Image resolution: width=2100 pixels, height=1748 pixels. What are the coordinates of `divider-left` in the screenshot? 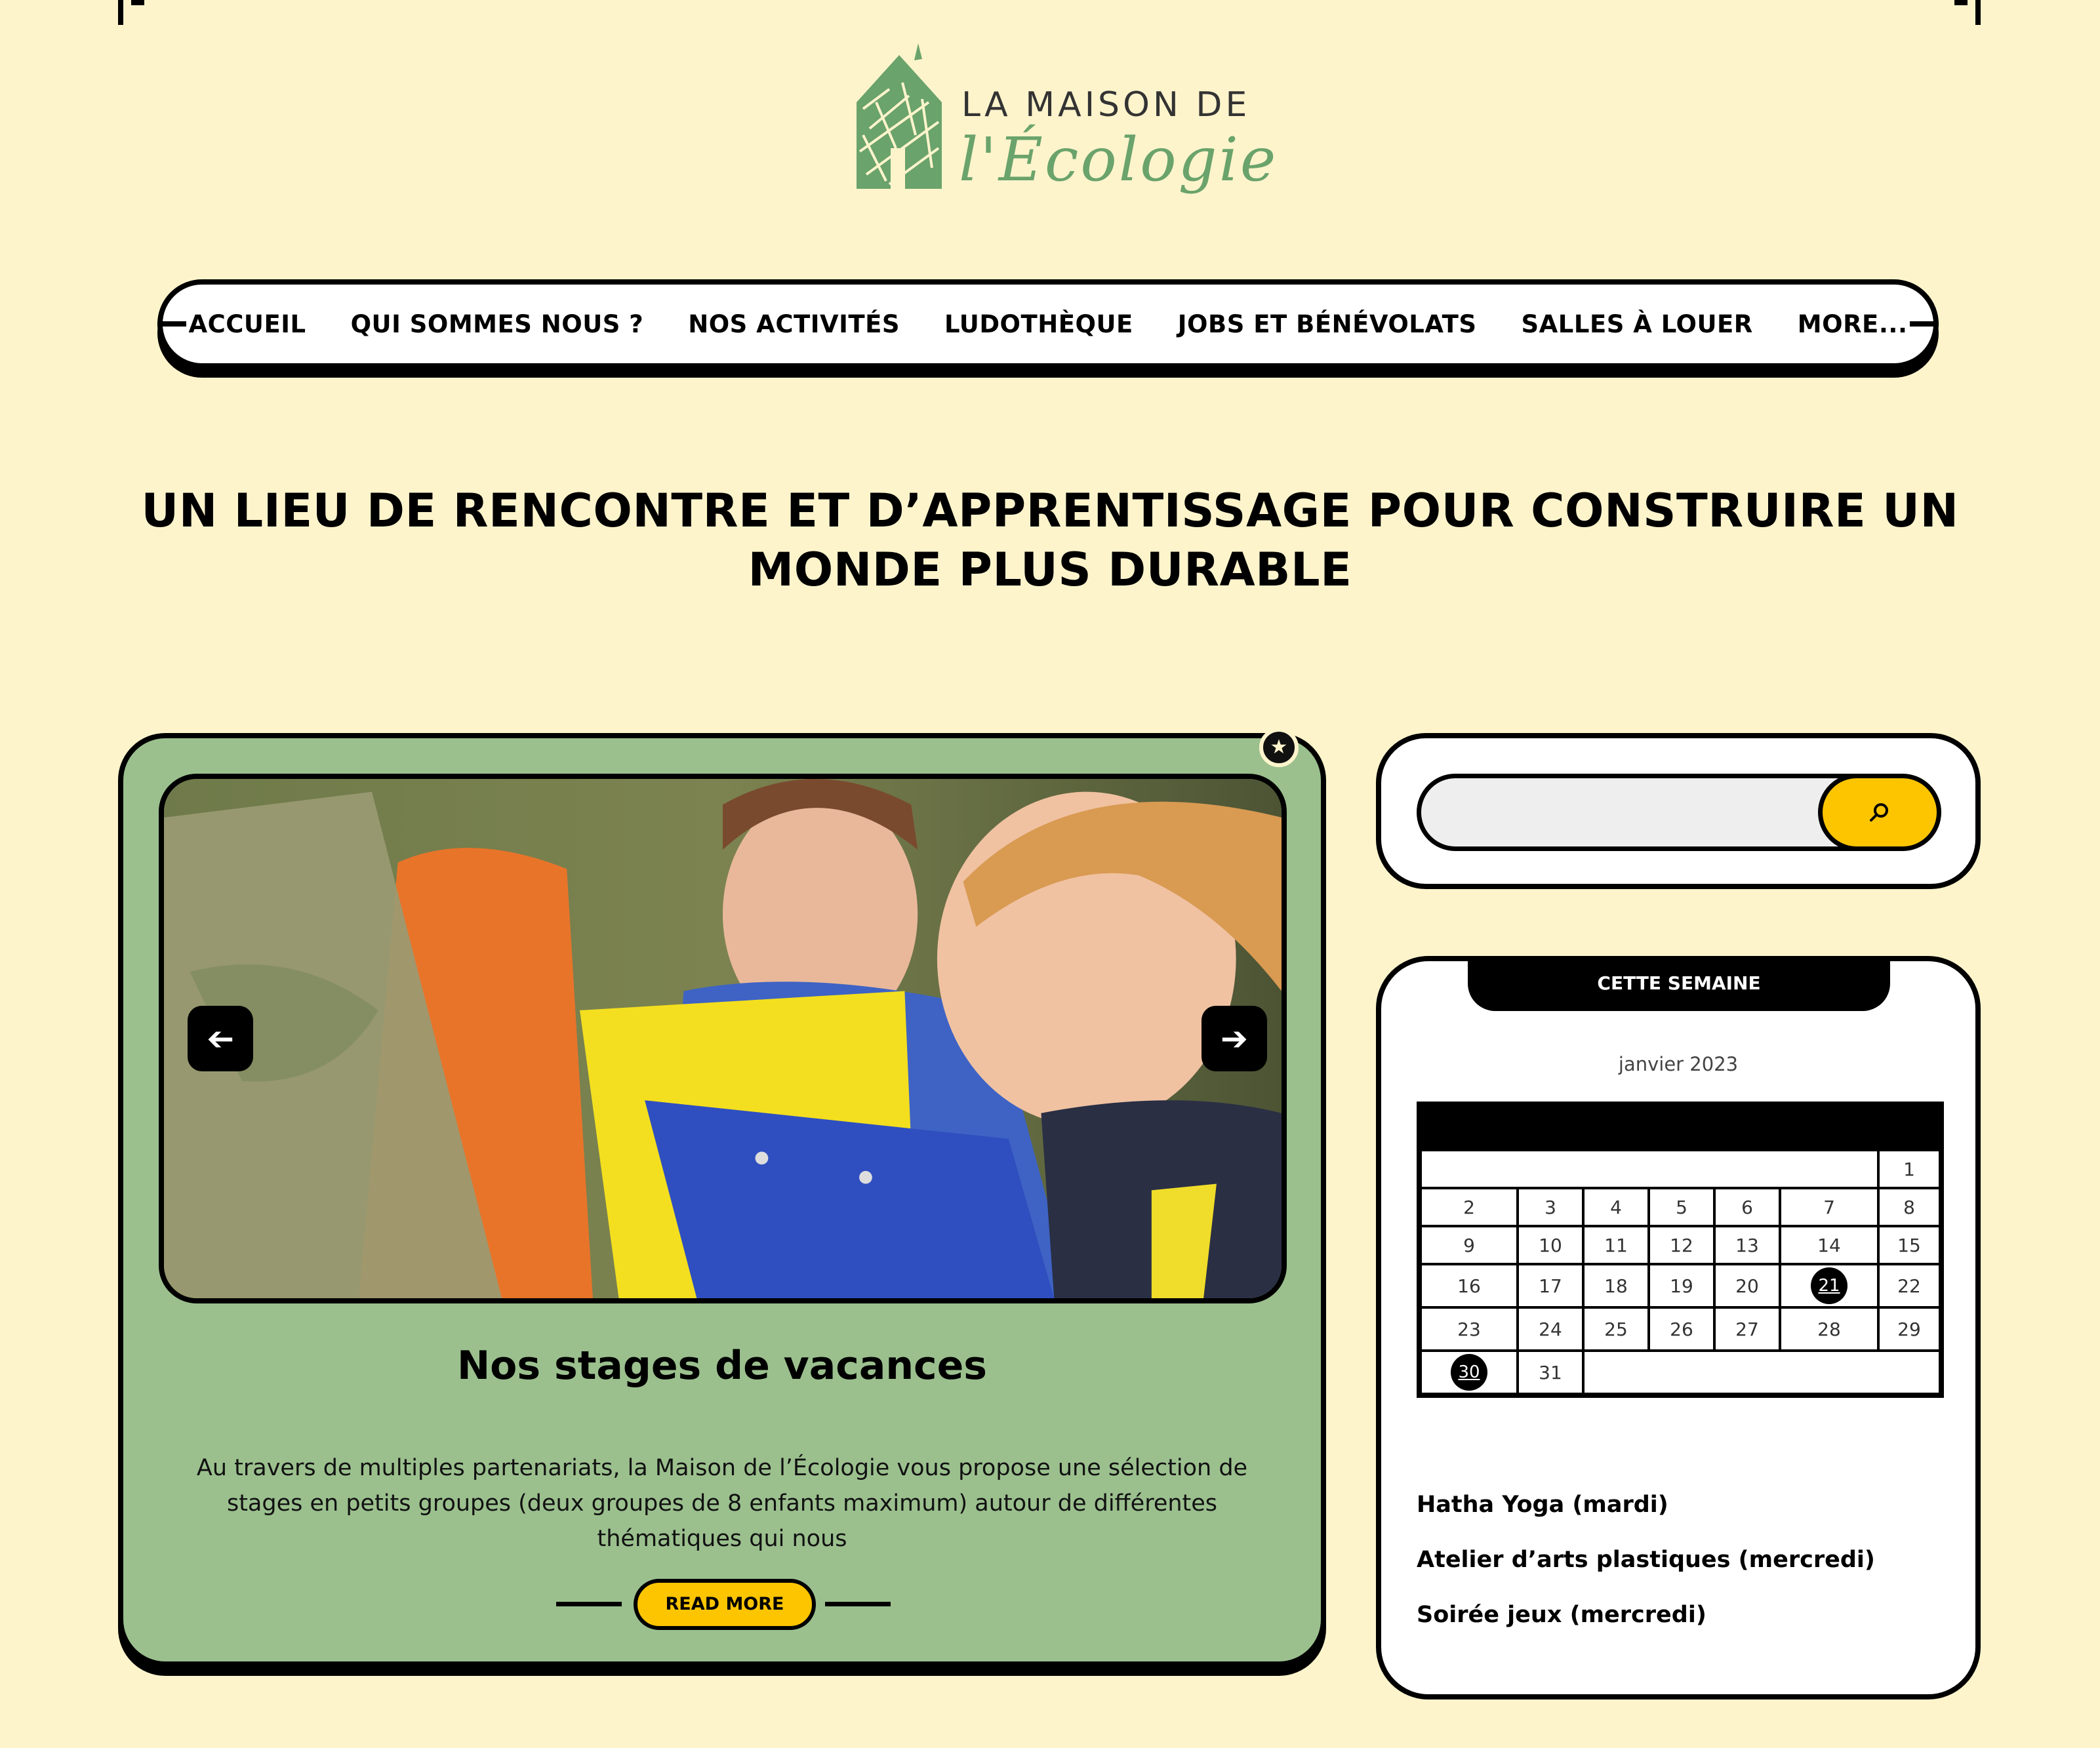 It's located at (589, 1604).